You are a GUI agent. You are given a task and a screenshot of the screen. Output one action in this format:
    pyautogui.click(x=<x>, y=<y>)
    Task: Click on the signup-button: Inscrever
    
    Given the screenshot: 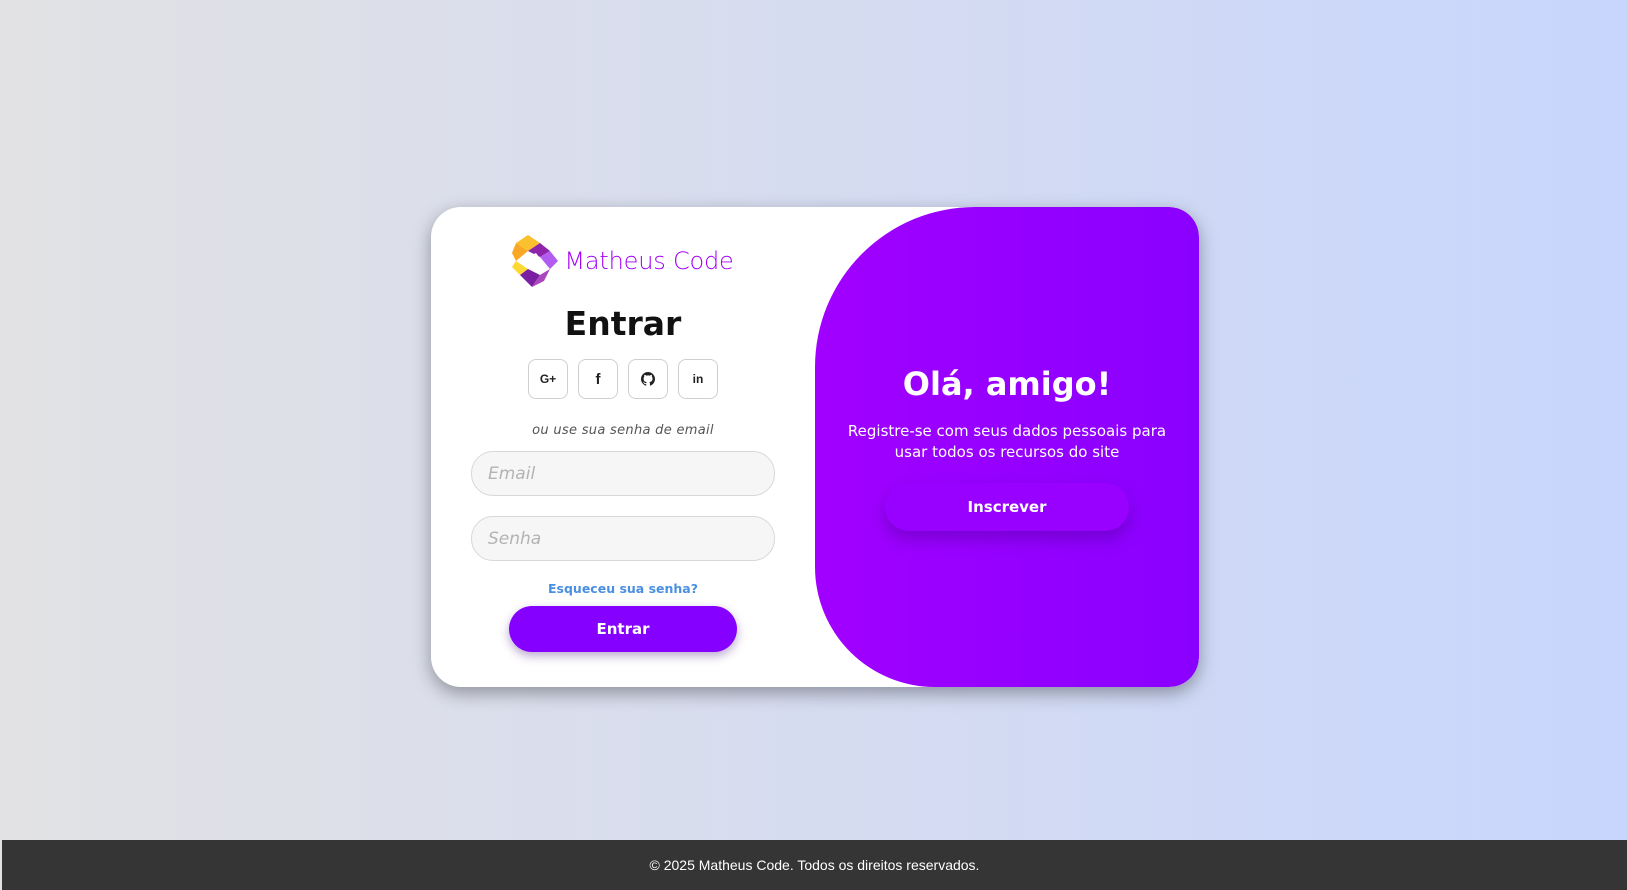 What is the action you would take?
    pyautogui.click(x=1007, y=507)
    